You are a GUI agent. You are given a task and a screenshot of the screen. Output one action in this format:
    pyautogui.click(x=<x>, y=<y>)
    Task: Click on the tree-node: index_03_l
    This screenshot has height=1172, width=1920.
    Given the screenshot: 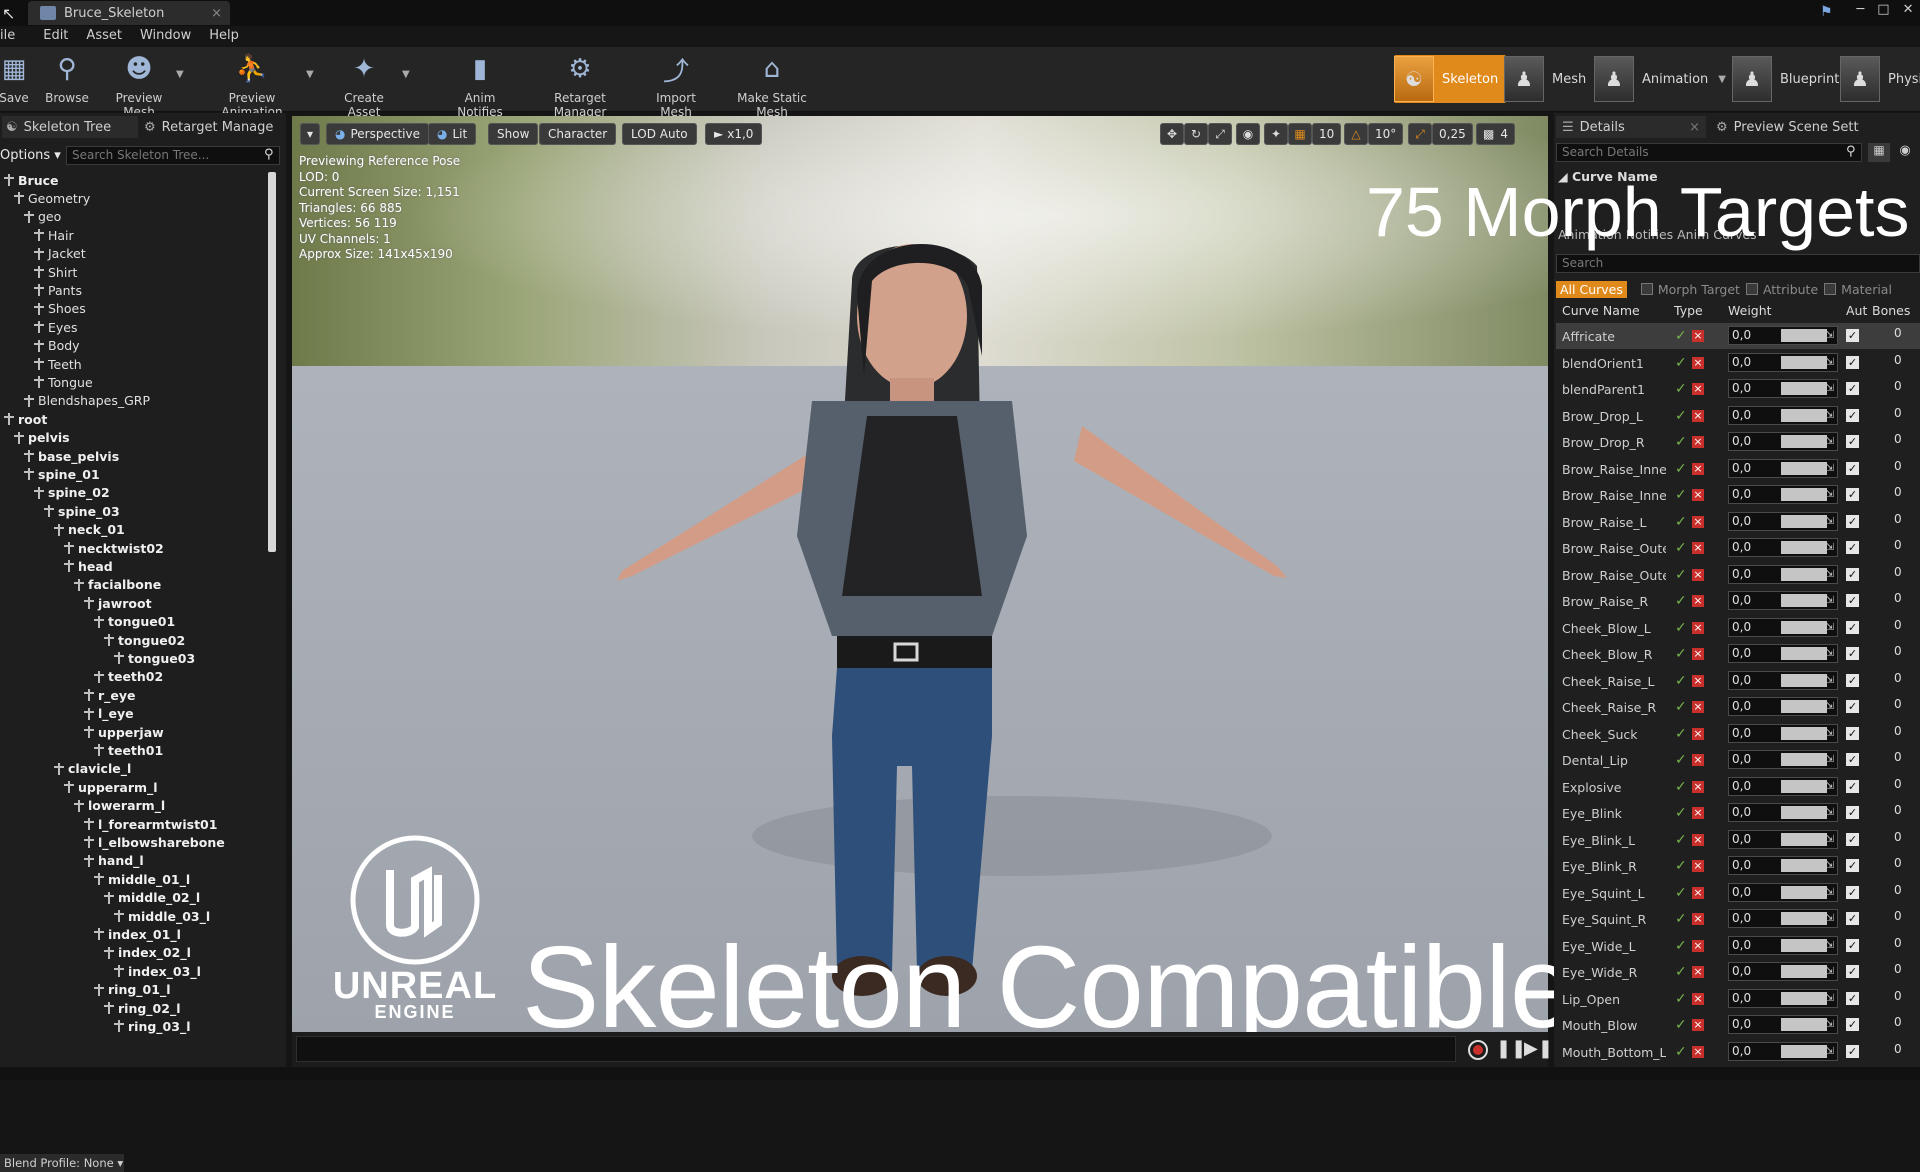 What is the action you would take?
    pyautogui.click(x=157, y=971)
    